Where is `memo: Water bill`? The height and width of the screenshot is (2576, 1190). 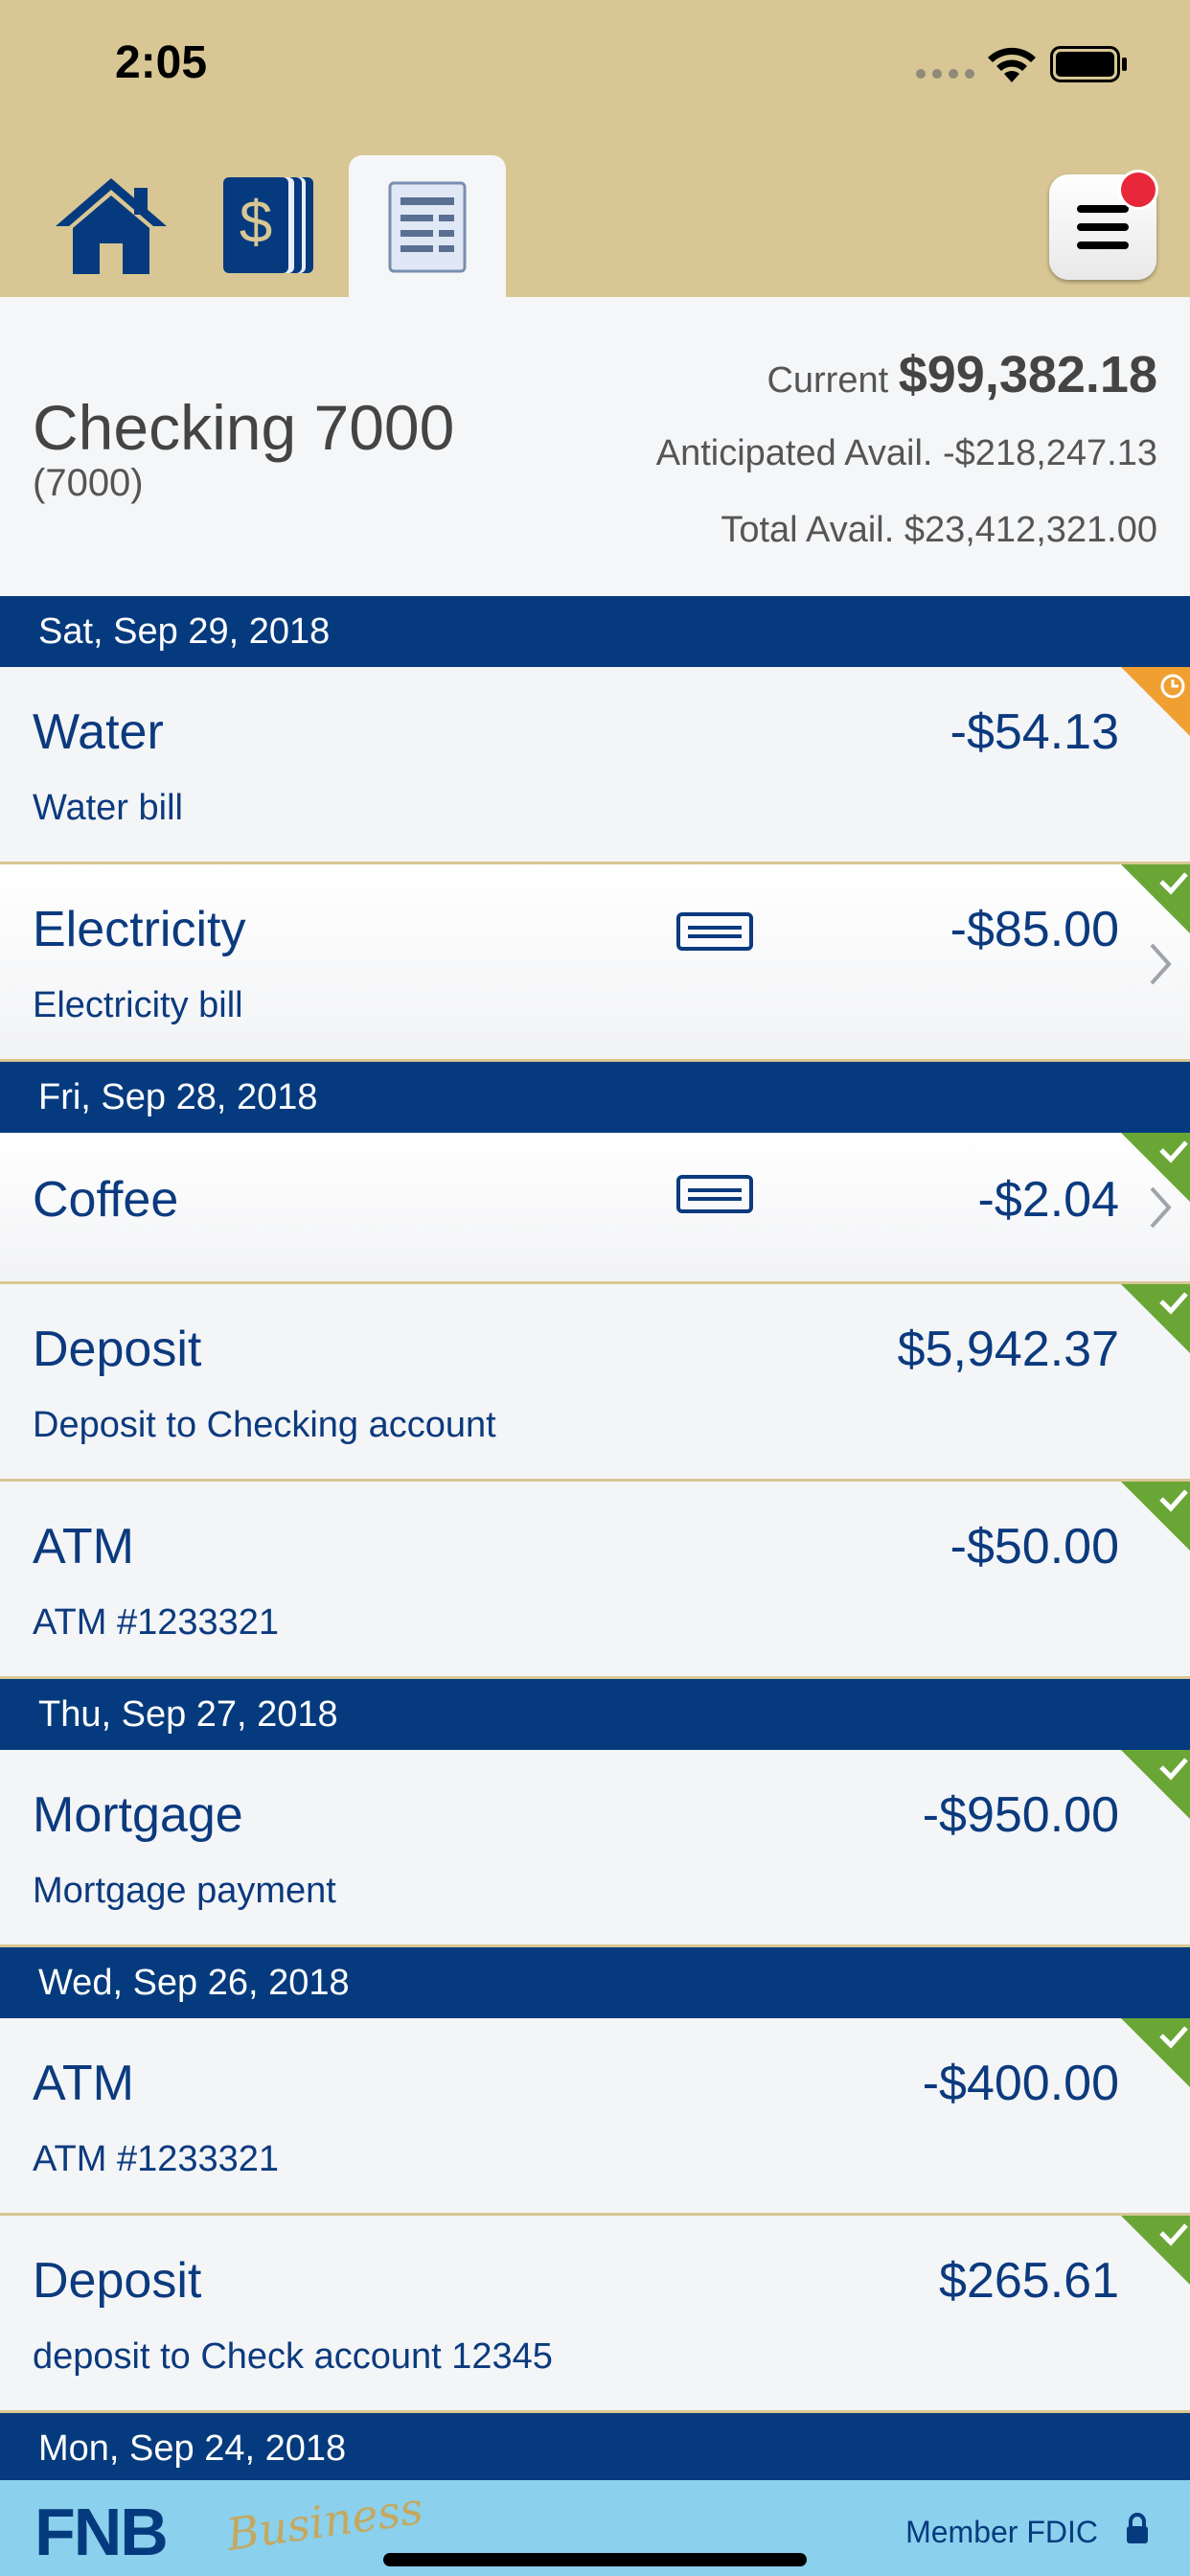 memo: Water bill is located at coordinates (108, 808).